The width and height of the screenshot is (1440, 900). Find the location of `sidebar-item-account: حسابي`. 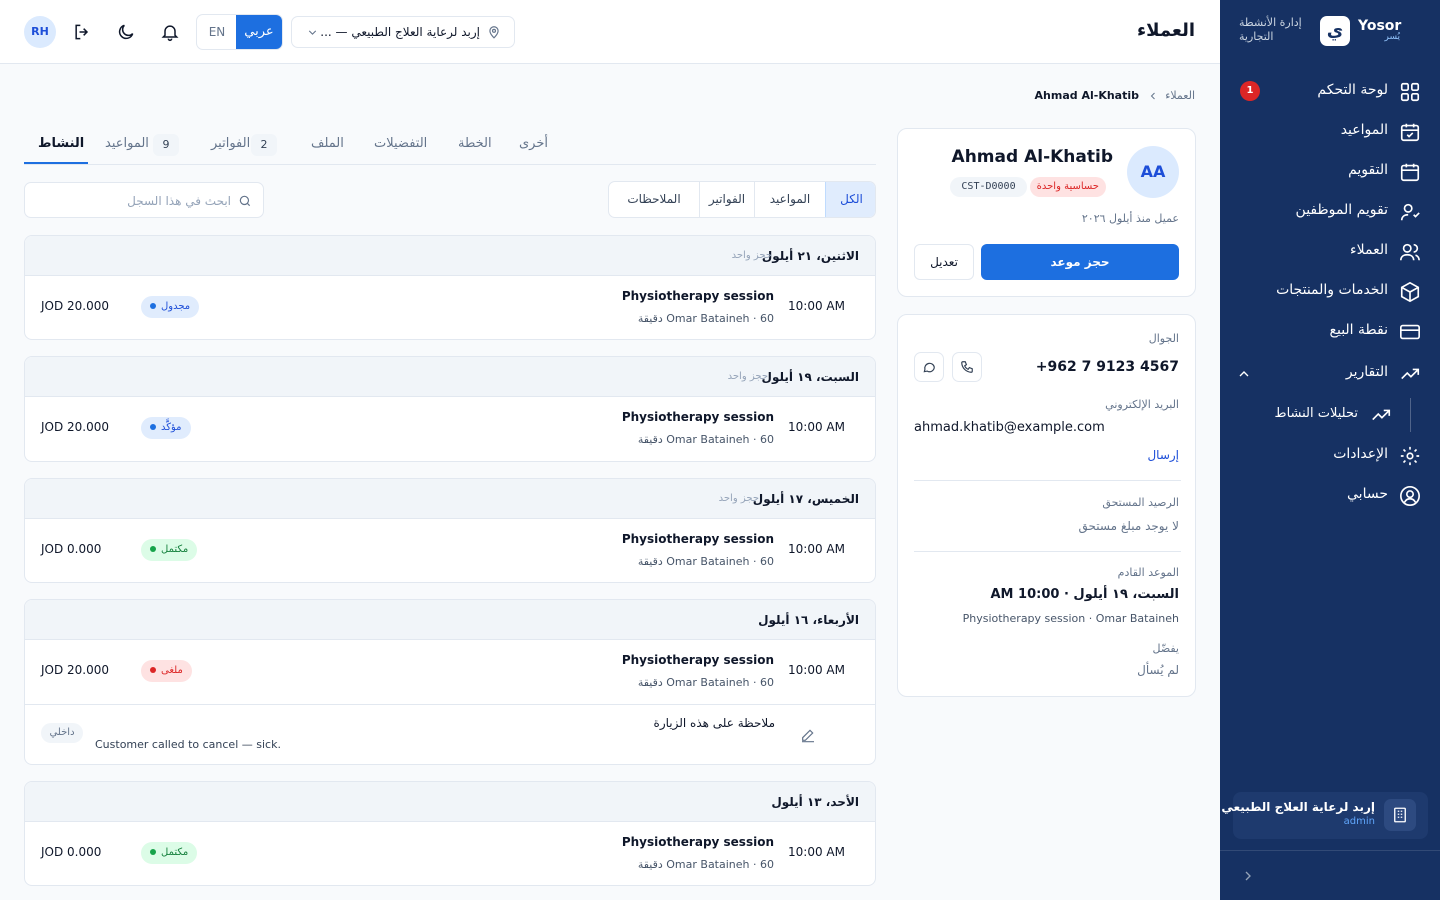

sidebar-item-account: حسابي is located at coordinates (1330, 496).